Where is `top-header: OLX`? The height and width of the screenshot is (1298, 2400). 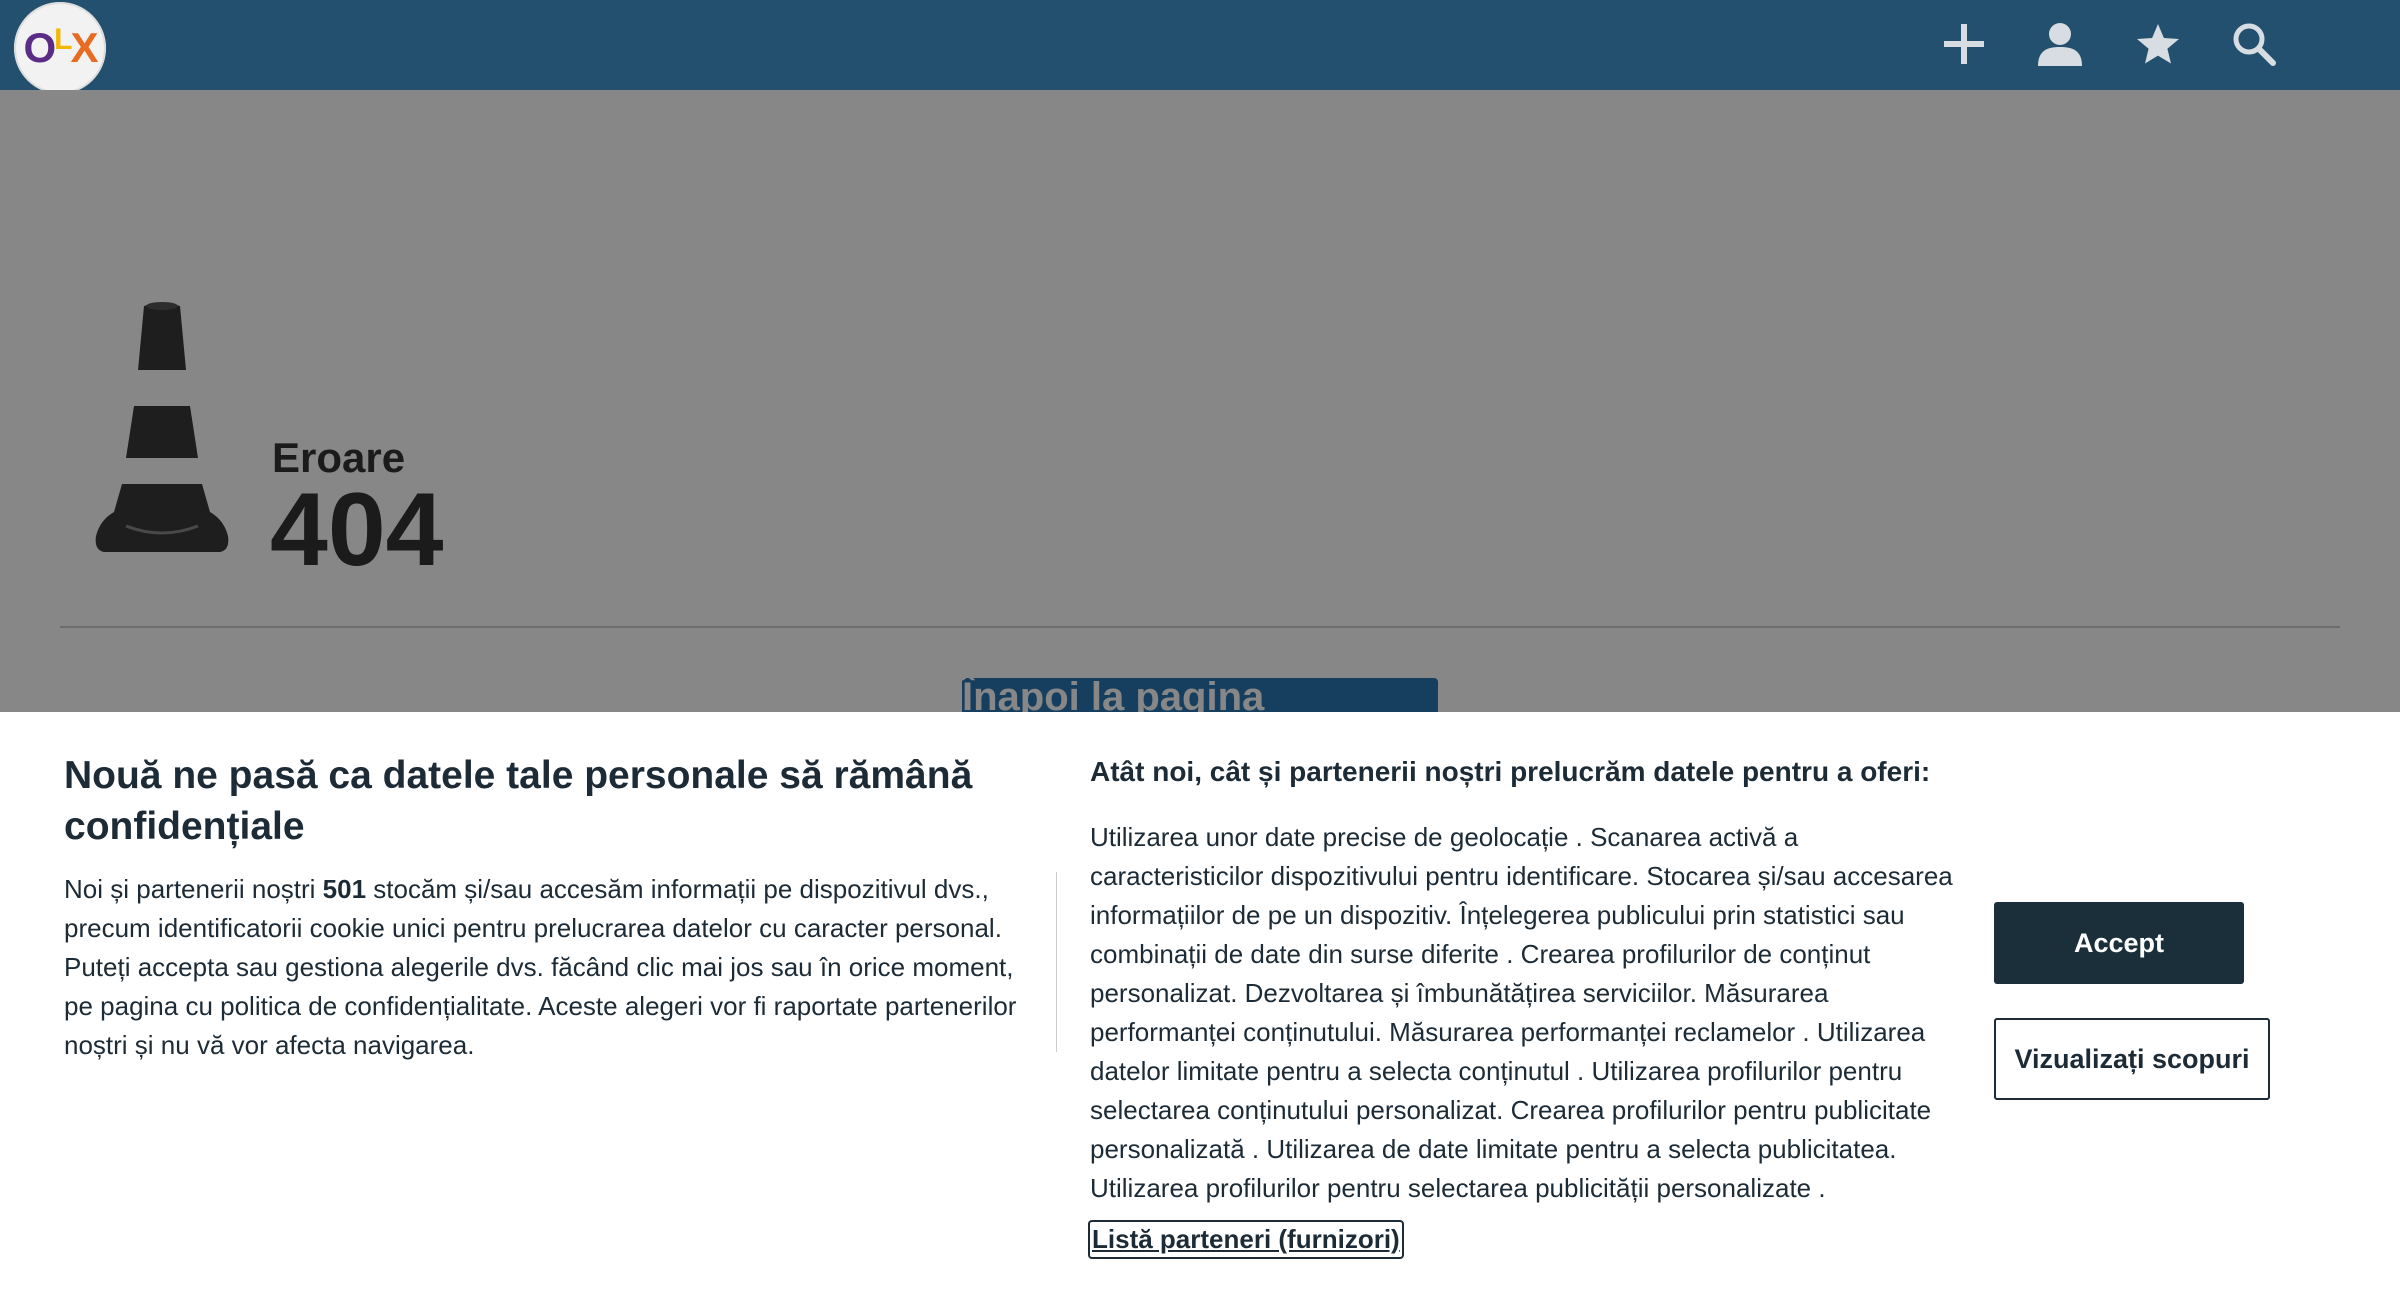 top-header: OLX is located at coordinates (1200, 47).